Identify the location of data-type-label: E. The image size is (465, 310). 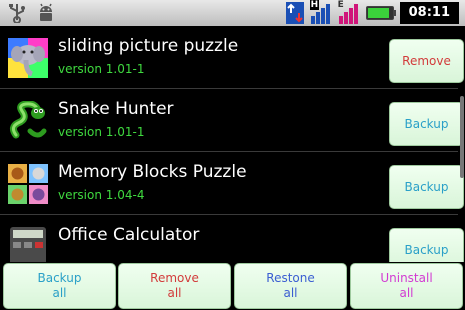
(340, 5).